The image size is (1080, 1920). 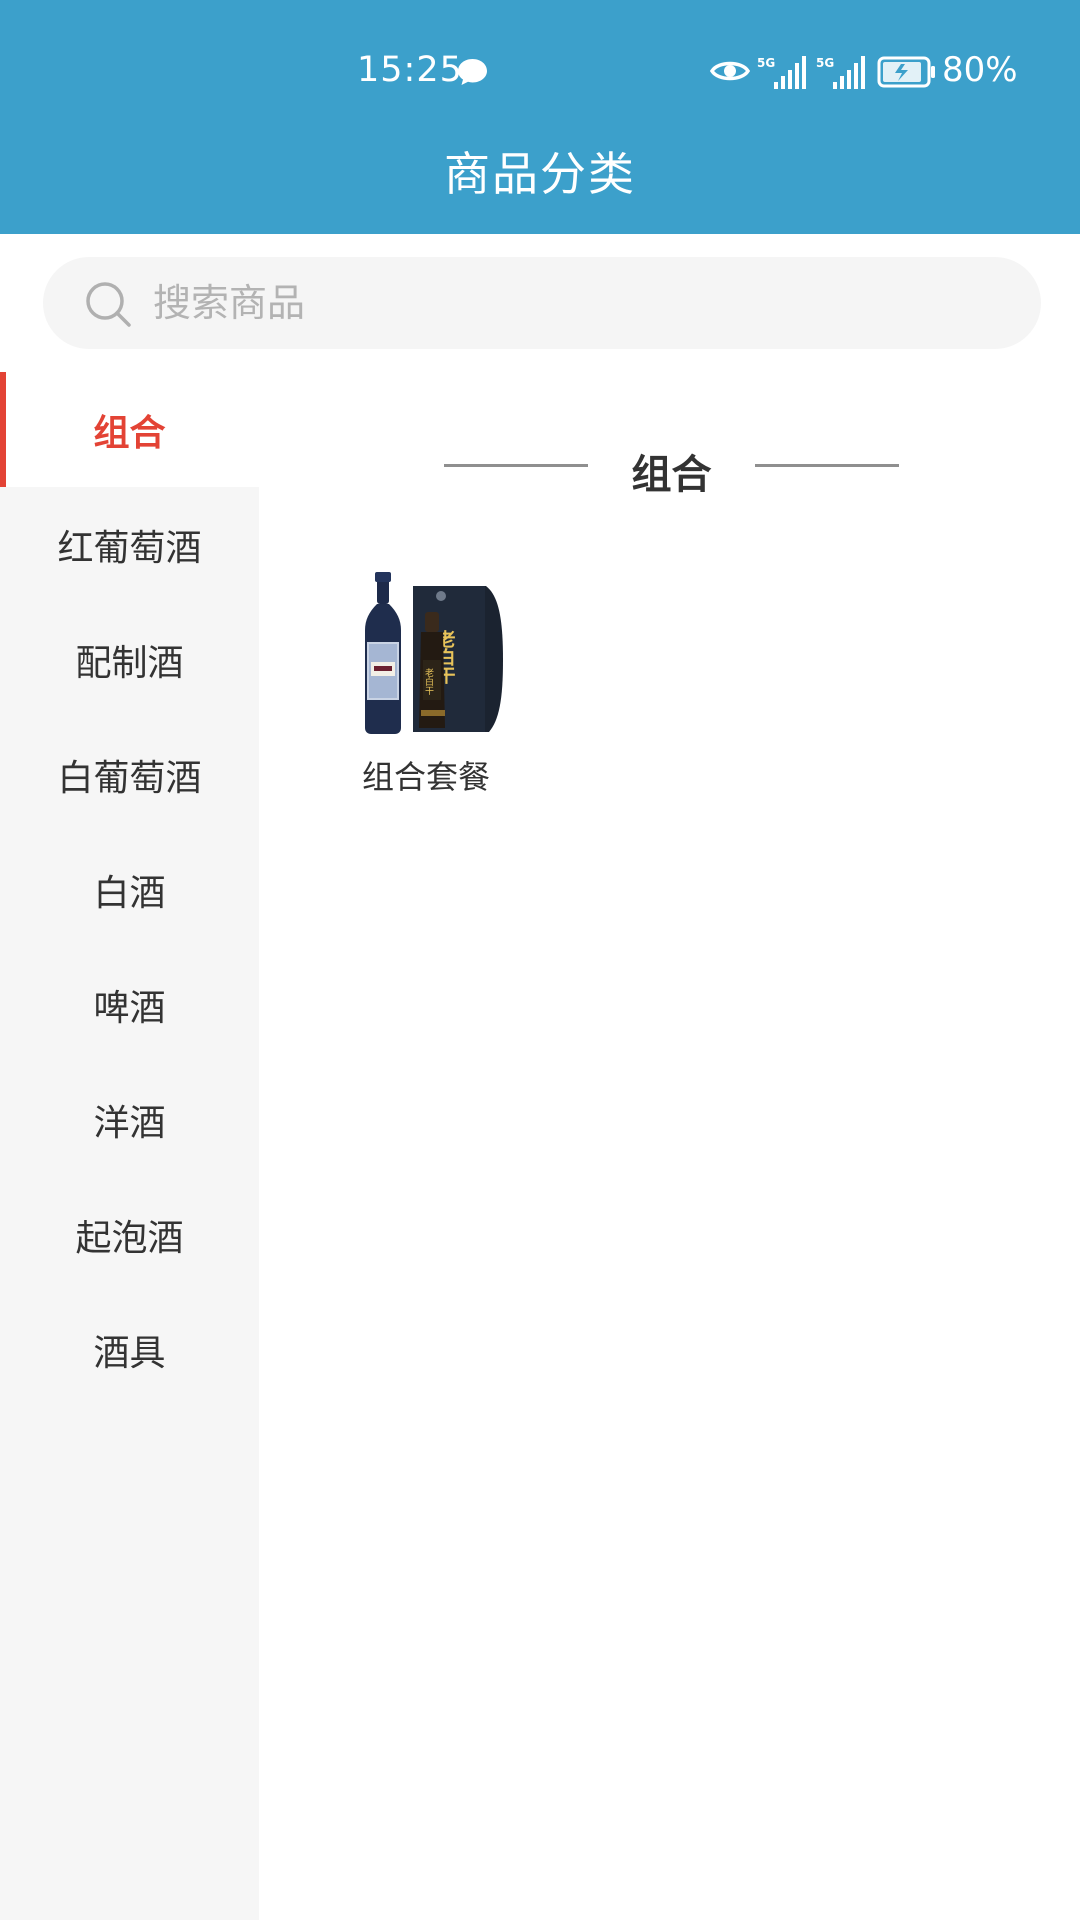 I want to click on sidebar-item-white-wine: 白葡萄酒, so click(x=129, y=774).